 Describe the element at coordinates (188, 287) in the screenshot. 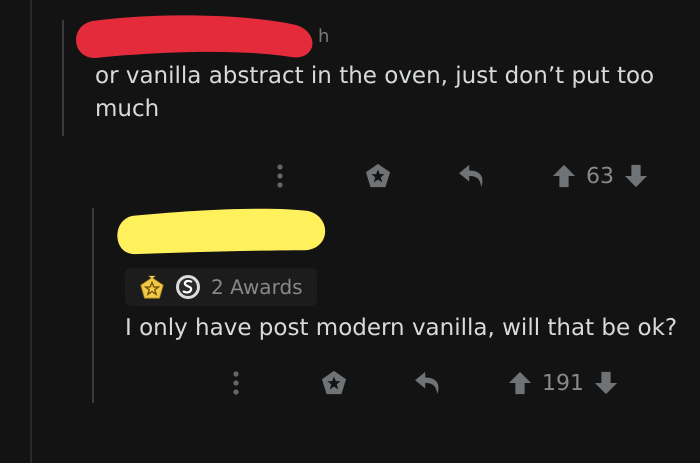

I see `coin-award-icon` at that location.